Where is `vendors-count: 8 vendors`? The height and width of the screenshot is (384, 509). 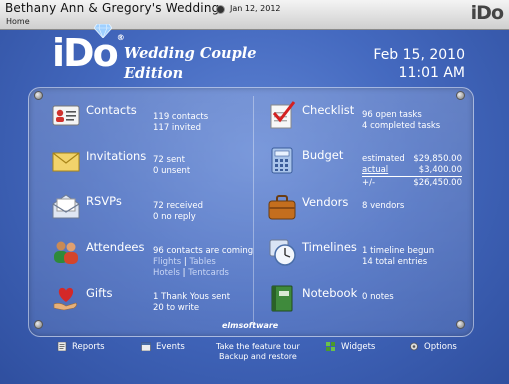 vendors-count: 8 vendors is located at coordinates (383, 206).